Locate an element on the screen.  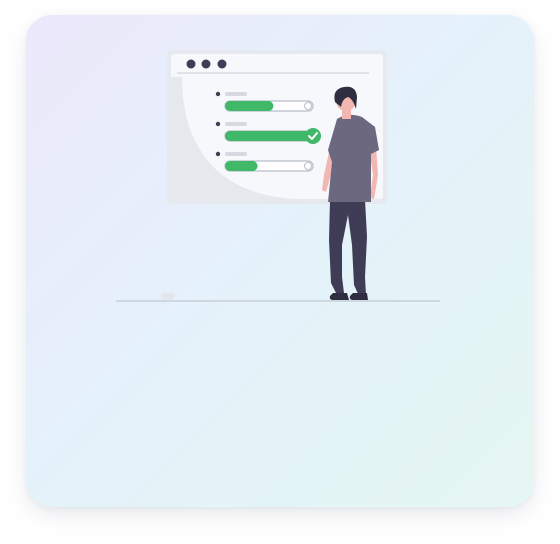
check-icon is located at coordinates (313, 136).